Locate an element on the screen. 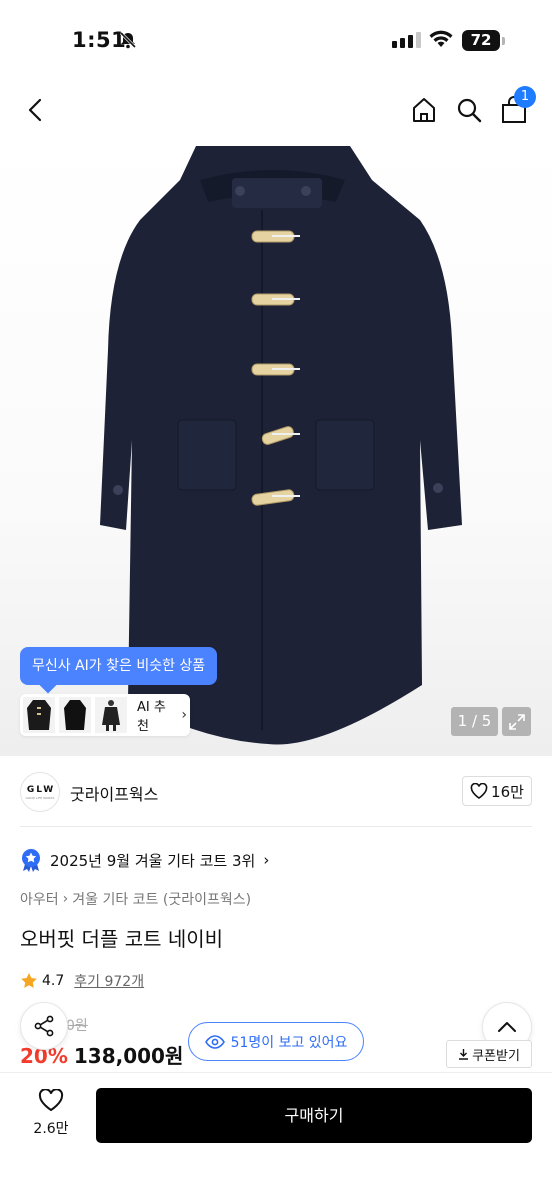 The image size is (552, 1200). wifi-icon is located at coordinates (441, 41).